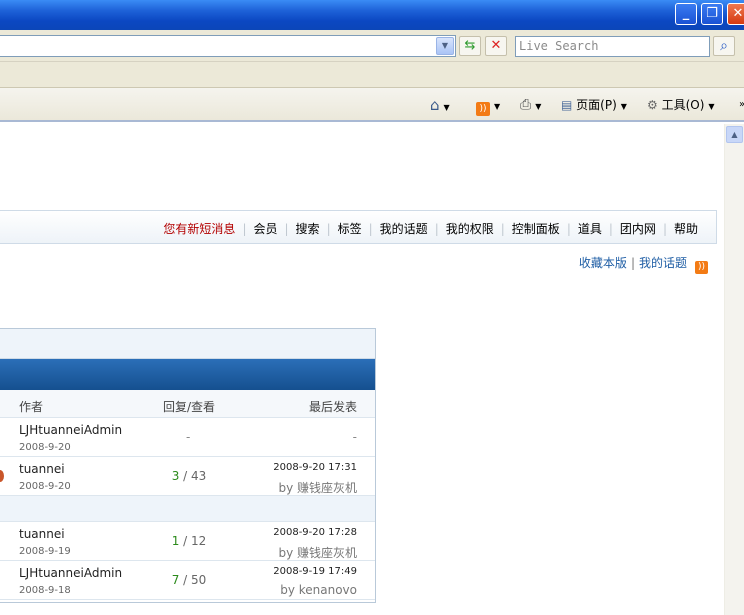 This screenshot has height=615, width=744. What do you see at coordinates (45, 590) in the screenshot?
I see `thread-date: 2008-9-18` at bounding box center [45, 590].